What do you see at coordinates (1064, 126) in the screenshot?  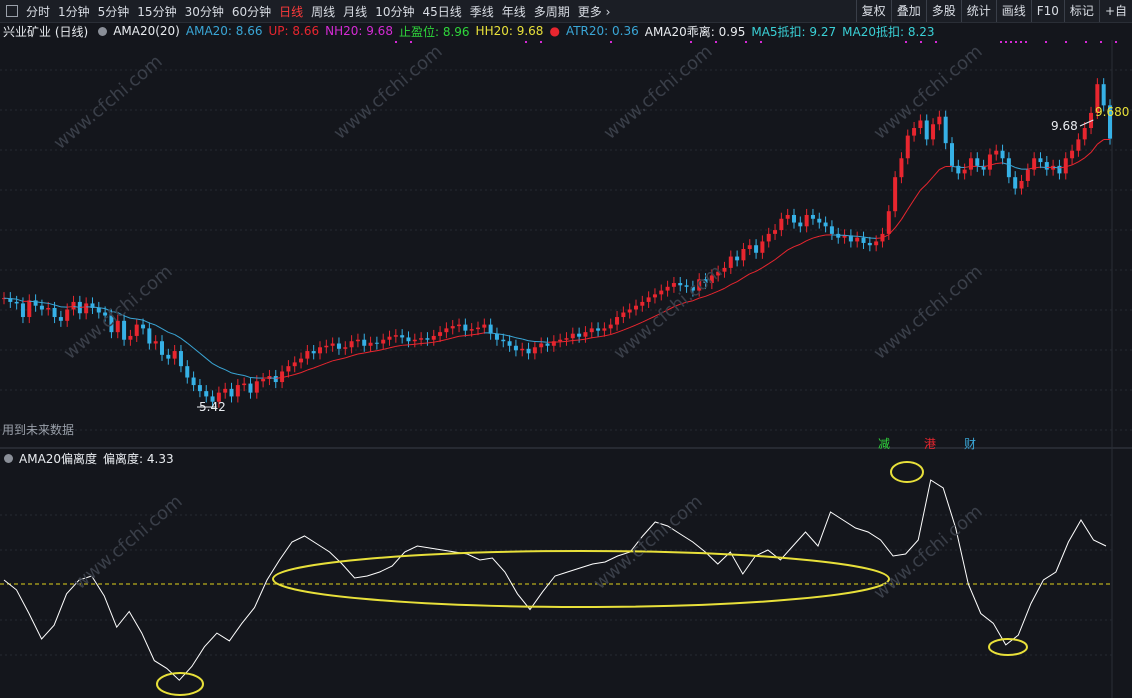 I see `high-marker-label: 9.68` at bounding box center [1064, 126].